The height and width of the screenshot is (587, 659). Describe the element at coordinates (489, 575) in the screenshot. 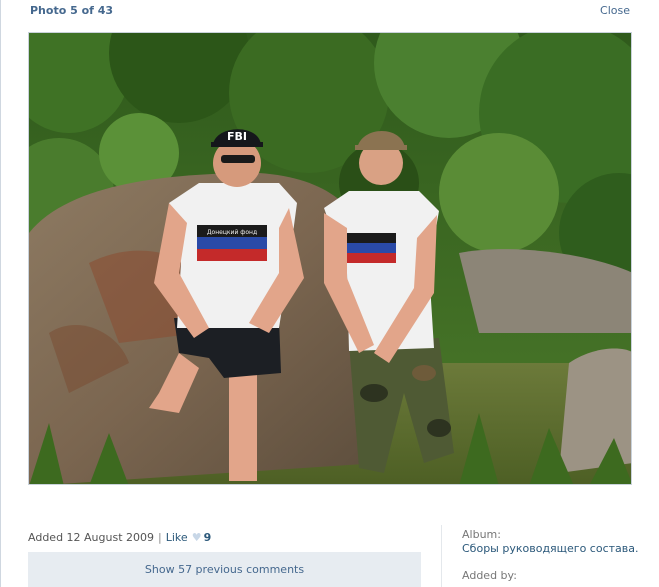

I see `added-by-label: Added by:` at that location.